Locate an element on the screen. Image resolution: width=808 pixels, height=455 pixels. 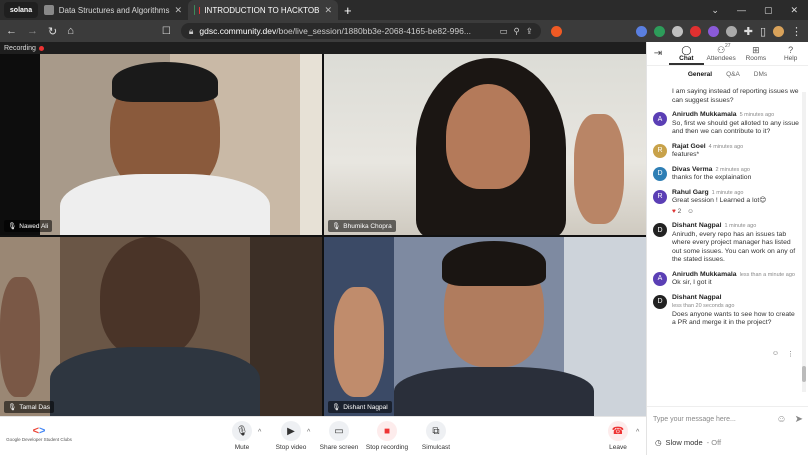
maximize-icon: ▢ is located at coordinates (768, 10).